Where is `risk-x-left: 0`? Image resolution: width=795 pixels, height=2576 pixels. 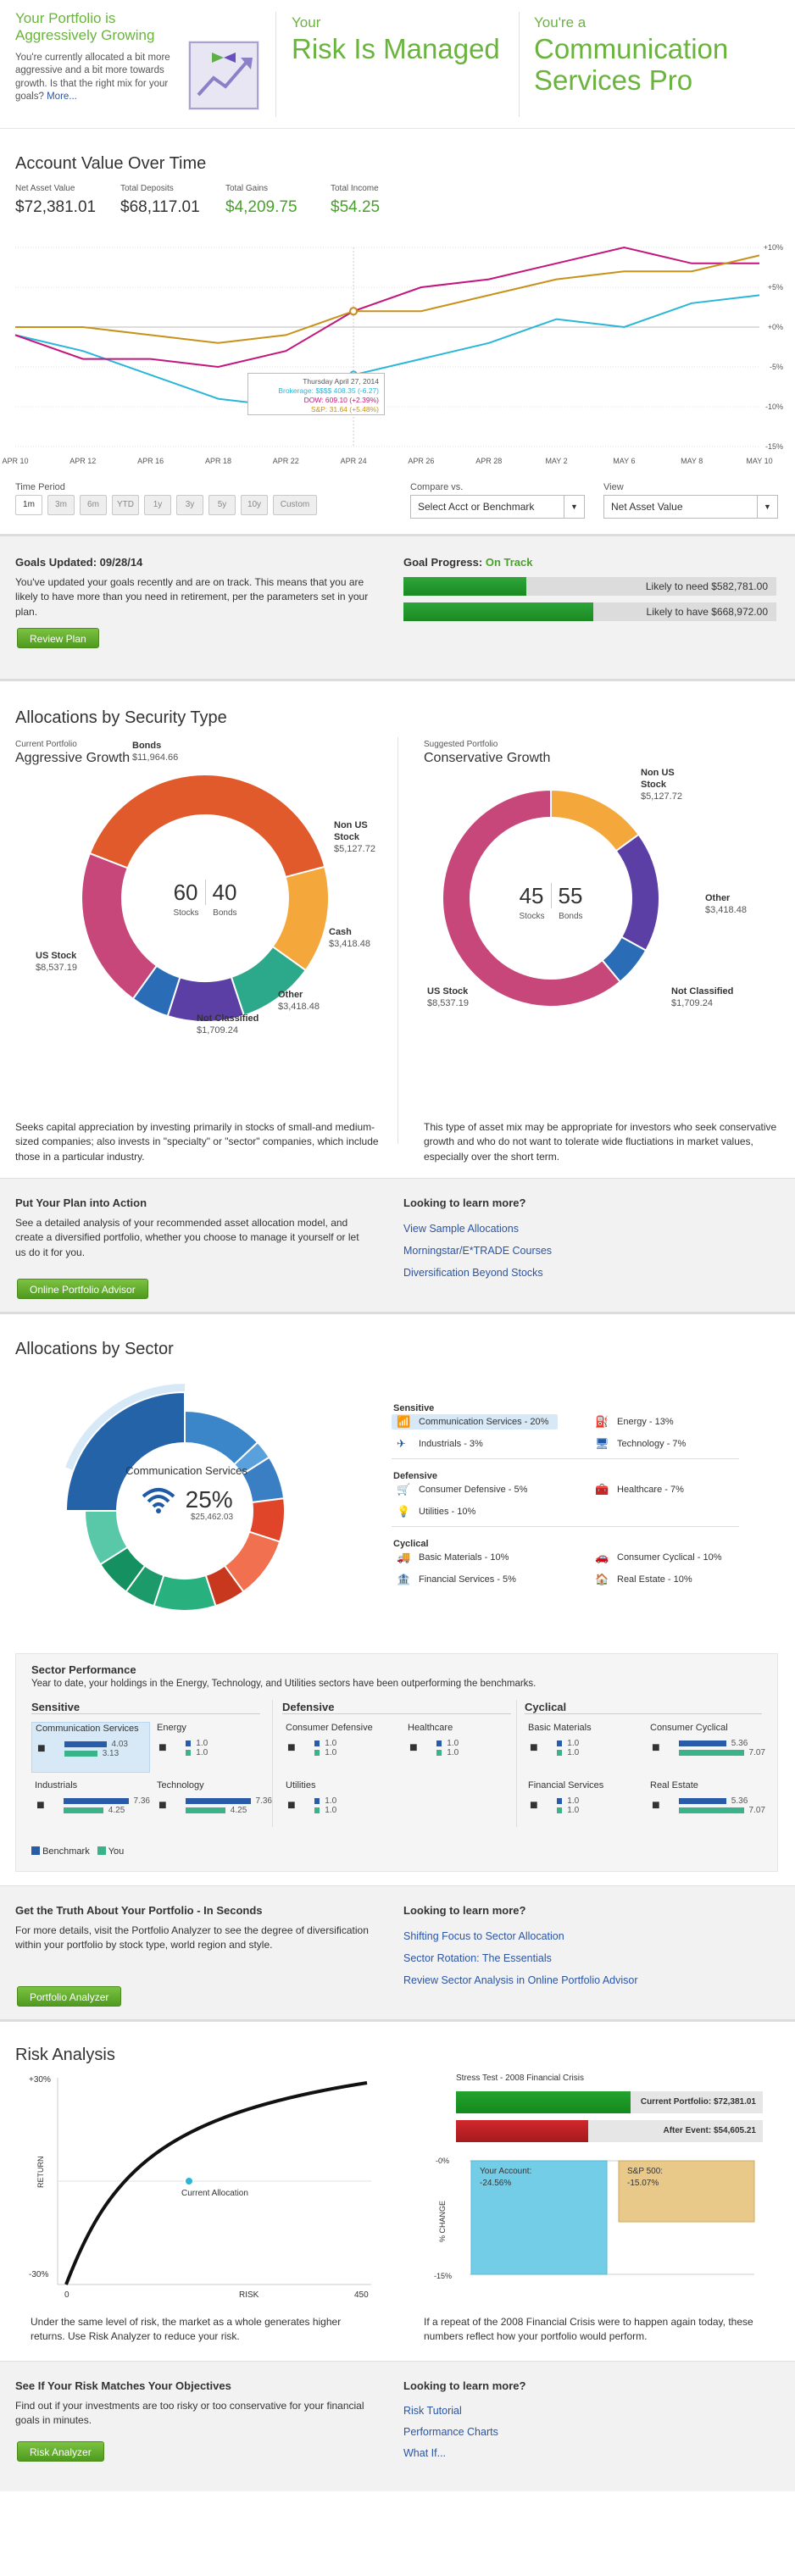
risk-x-left: 0 is located at coordinates (66, 2295).